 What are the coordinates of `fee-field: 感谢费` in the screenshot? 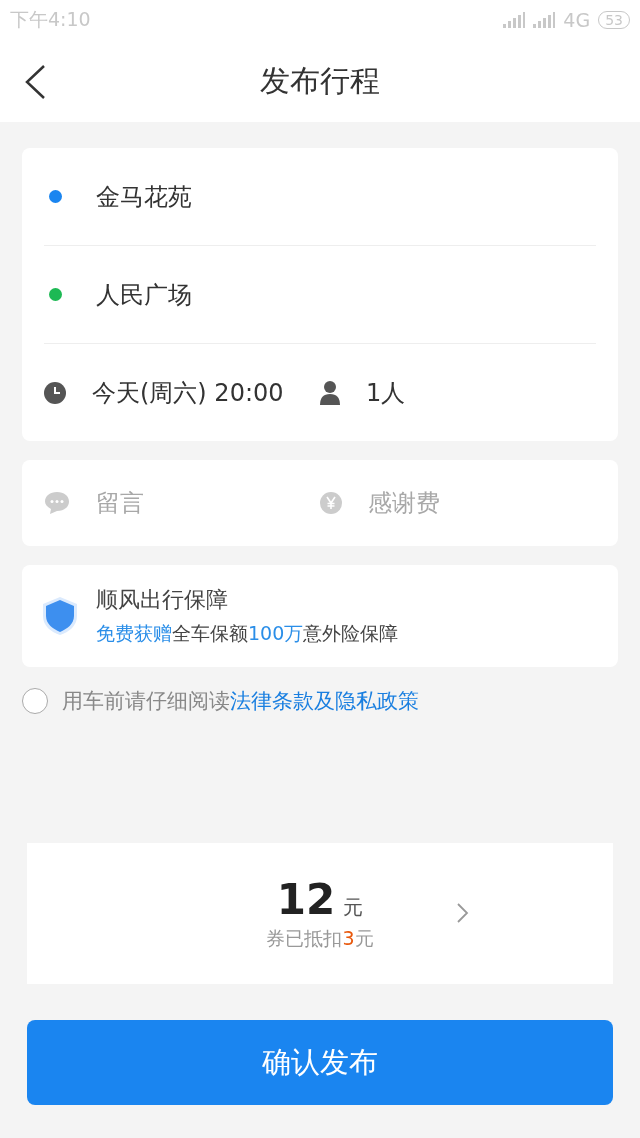 It's located at (448, 503).